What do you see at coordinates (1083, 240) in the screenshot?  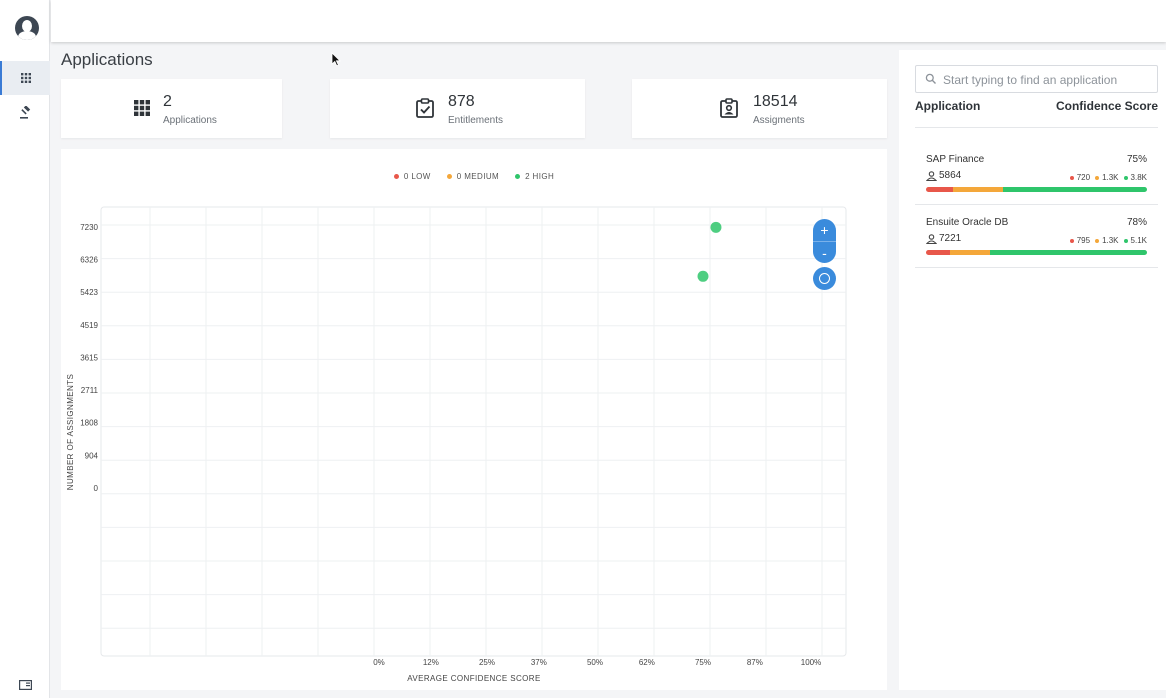 I see `low-count: 795` at bounding box center [1083, 240].